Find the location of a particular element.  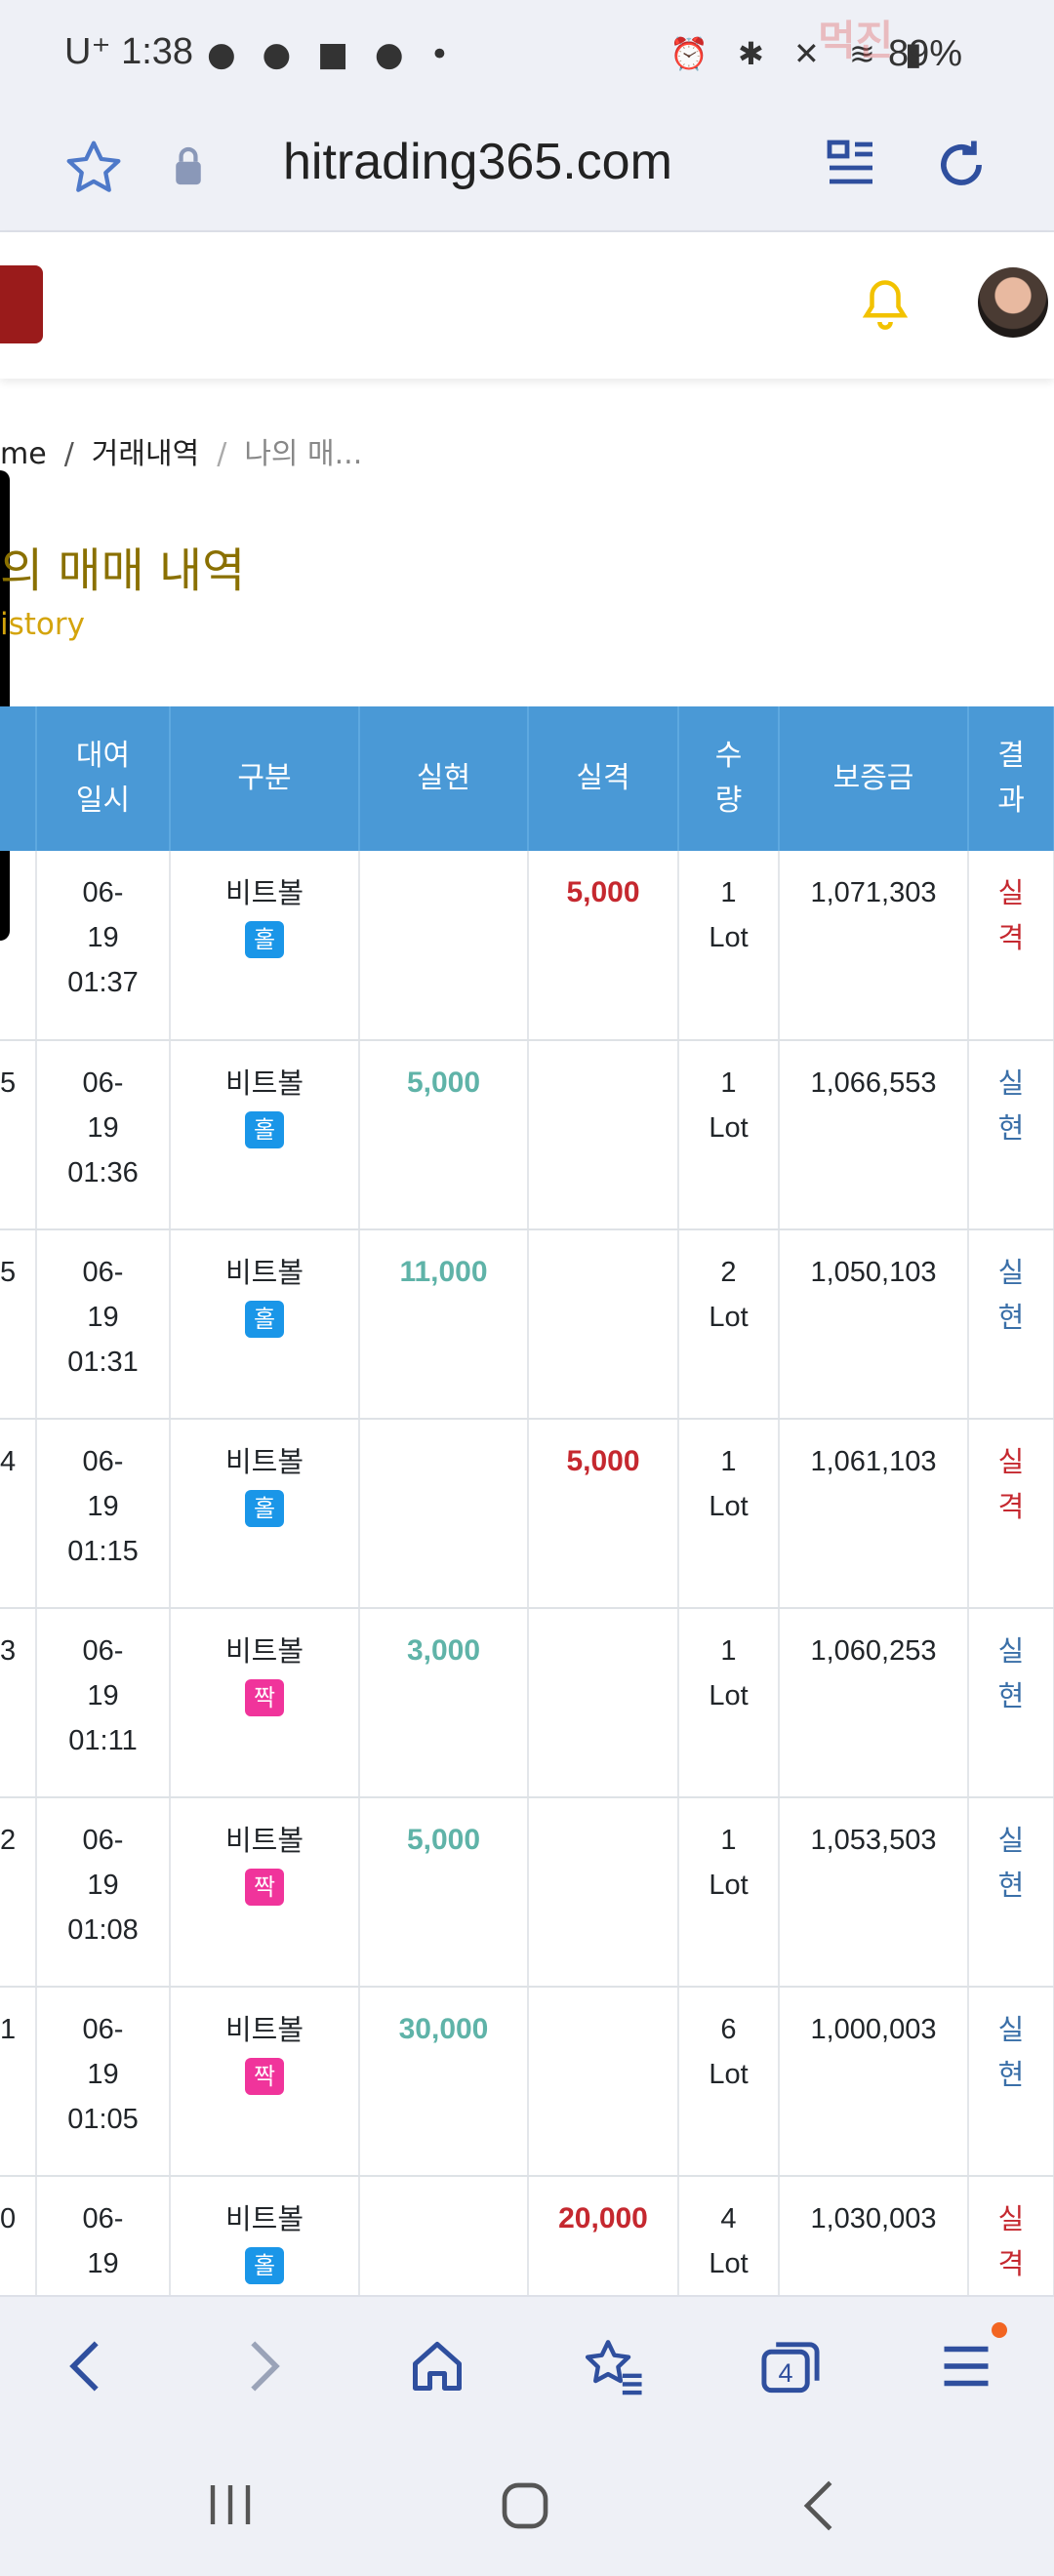

bookmark-star-icon is located at coordinates (94, 168).